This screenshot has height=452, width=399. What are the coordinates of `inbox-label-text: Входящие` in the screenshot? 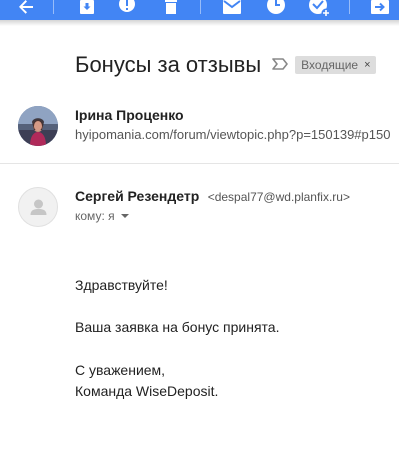 It's located at (330, 65).